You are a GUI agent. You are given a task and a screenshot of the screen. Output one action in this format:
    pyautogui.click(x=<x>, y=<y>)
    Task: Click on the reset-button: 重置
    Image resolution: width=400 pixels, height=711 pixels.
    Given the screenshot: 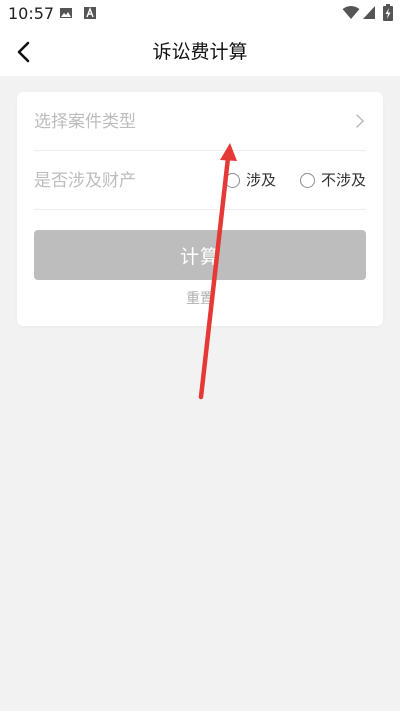 What is the action you would take?
    pyautogui.click(x=200, y=299)
    